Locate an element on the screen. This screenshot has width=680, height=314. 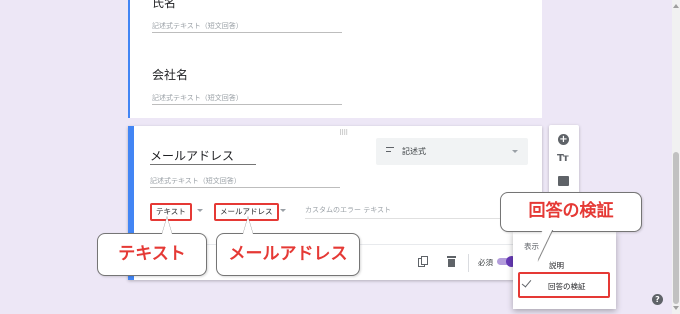
menu-item-description: 説明 is located at coordinates (556, 265).